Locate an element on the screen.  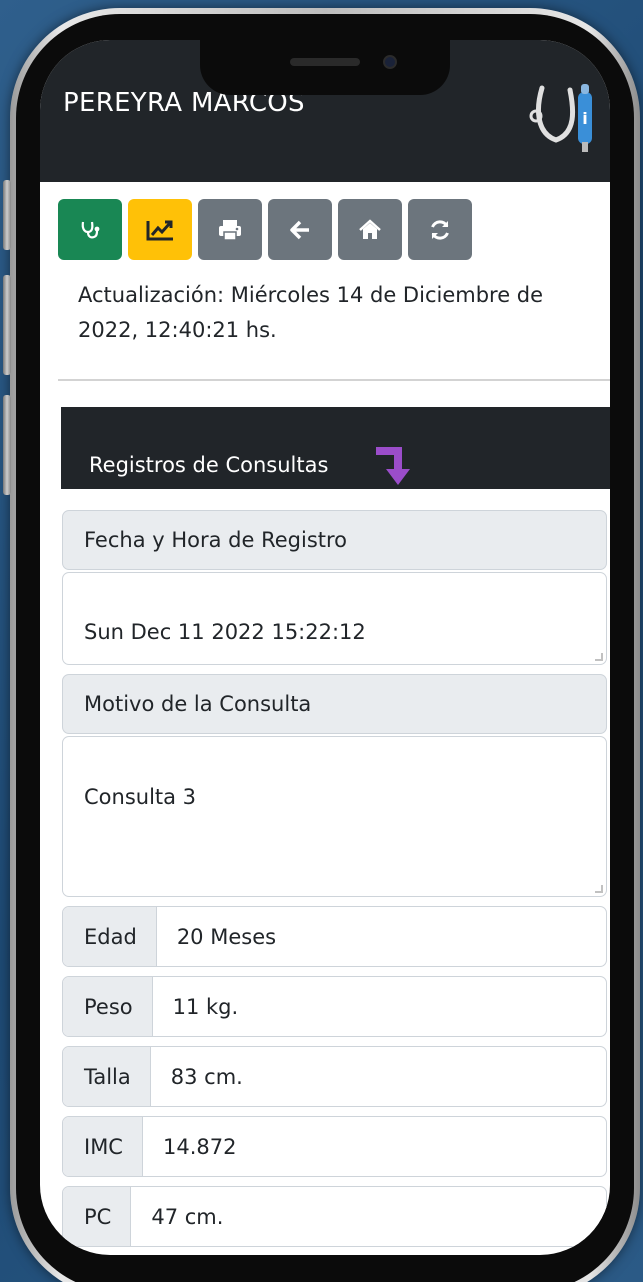
age-value: 20 Meses is located at coordinates (226, 936).